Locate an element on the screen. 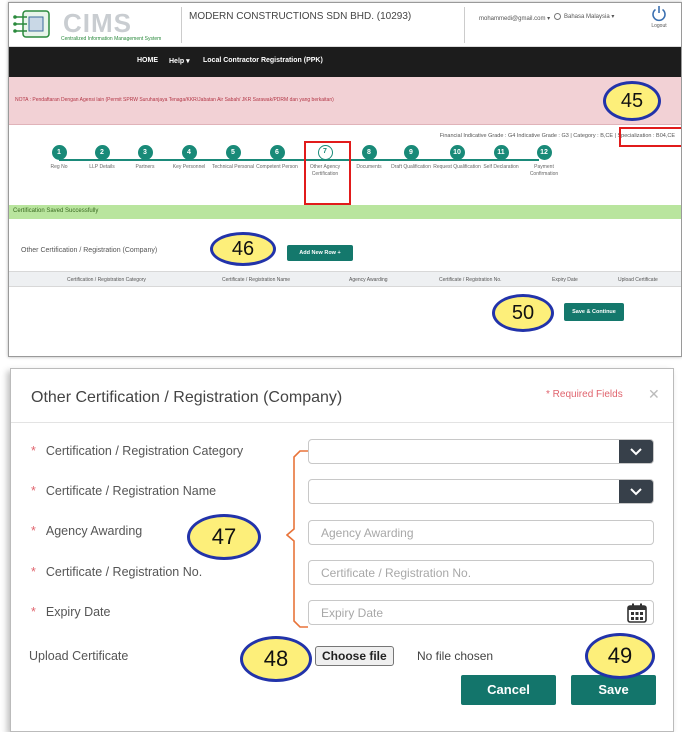 The width and height of the screenshot is (682, 732). add-new-row-button: Add New Row + is located at coordinates (320, 253).